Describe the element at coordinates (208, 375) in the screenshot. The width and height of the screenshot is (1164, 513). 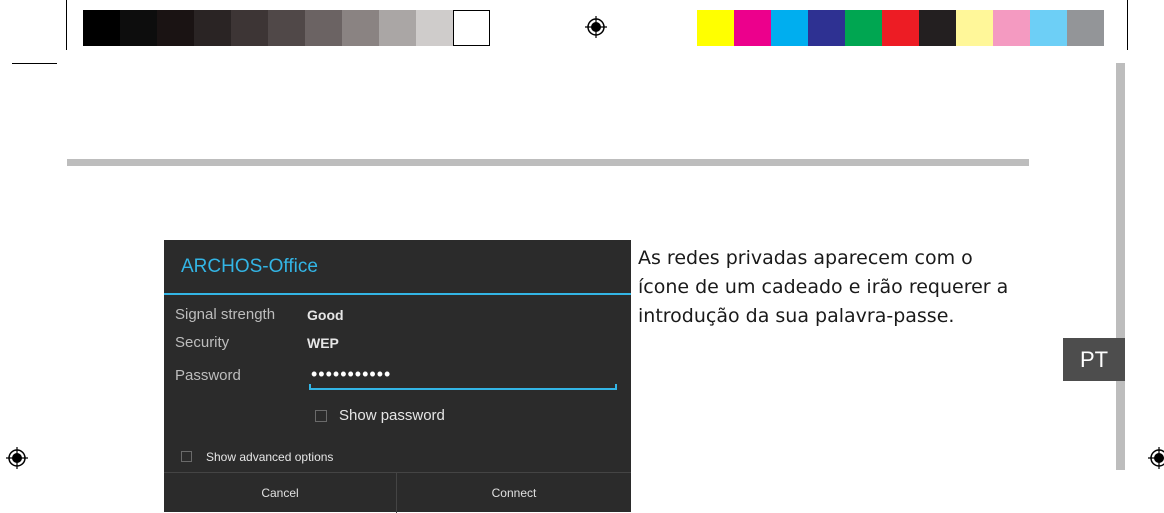
I see `password-label: Password` at that location.